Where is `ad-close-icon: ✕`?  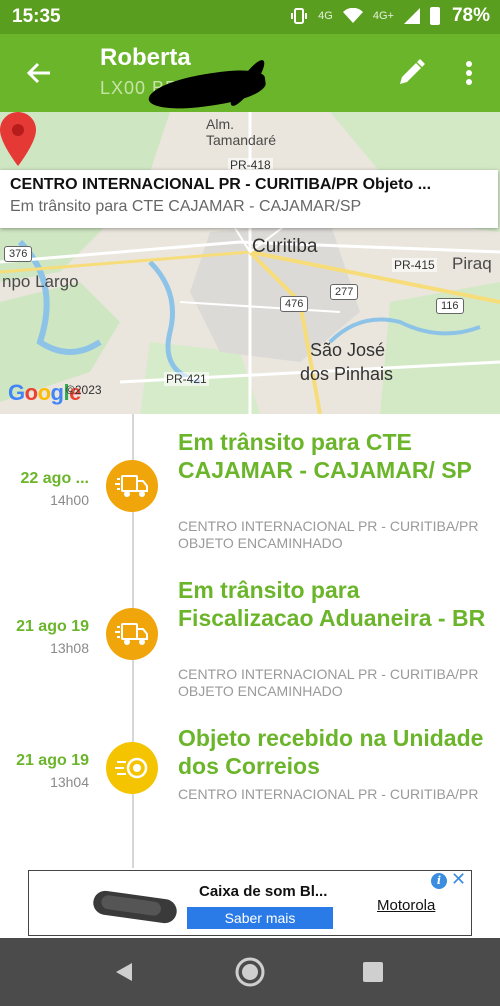
ad-close-icon: ✕ is located at coordinates (458, 879).